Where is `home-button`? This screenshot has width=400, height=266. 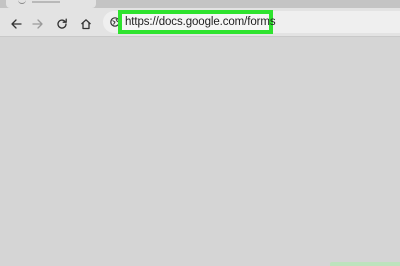 home-button is located at coordinates (86, 24).